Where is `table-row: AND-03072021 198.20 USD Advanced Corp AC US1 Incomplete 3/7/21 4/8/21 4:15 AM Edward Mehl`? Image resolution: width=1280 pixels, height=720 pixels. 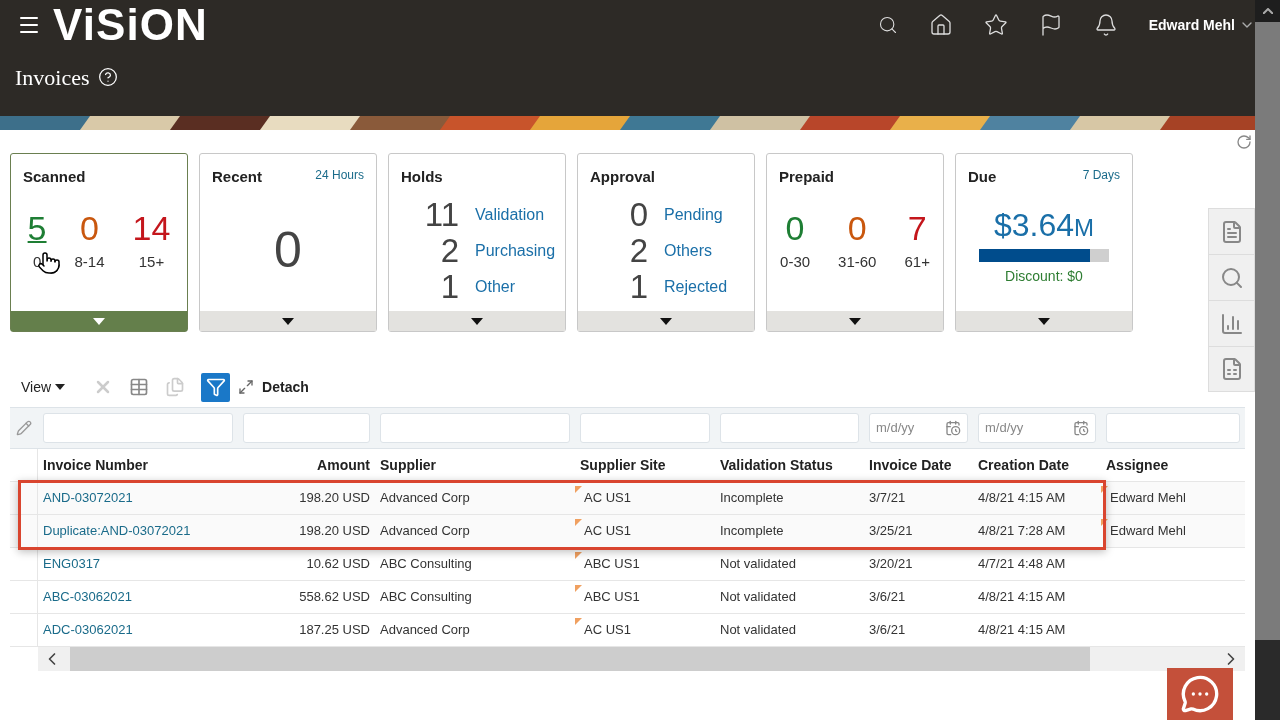 table-row: AND-03072021 198.20 USD Advanced Corp AC US1 Incomplete 3/7/21 4/8/21 4:15 AM Edward Mehl is located at coordinates (627, 498).